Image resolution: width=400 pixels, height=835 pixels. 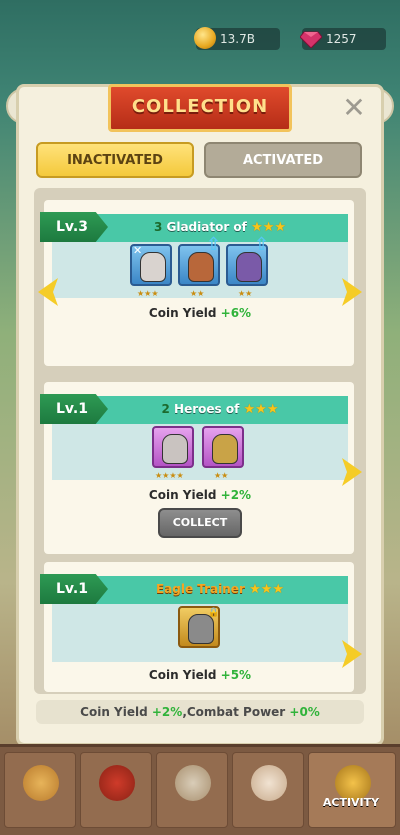 I want to click on coin-yield: Coin Yield +6%, so click(x=200, y=313).